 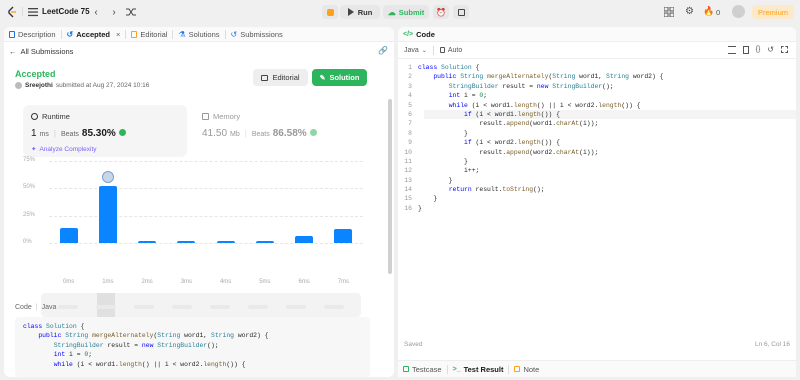 I want to click on chart-bar-2ms, so click(x=147, y=241).